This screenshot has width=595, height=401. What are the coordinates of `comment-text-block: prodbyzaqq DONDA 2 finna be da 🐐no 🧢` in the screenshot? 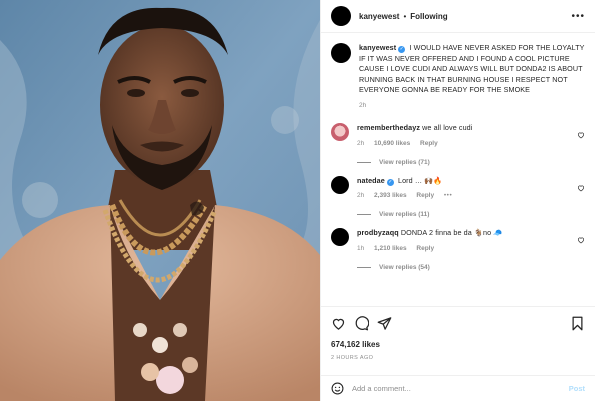 It's located at (471, 233).